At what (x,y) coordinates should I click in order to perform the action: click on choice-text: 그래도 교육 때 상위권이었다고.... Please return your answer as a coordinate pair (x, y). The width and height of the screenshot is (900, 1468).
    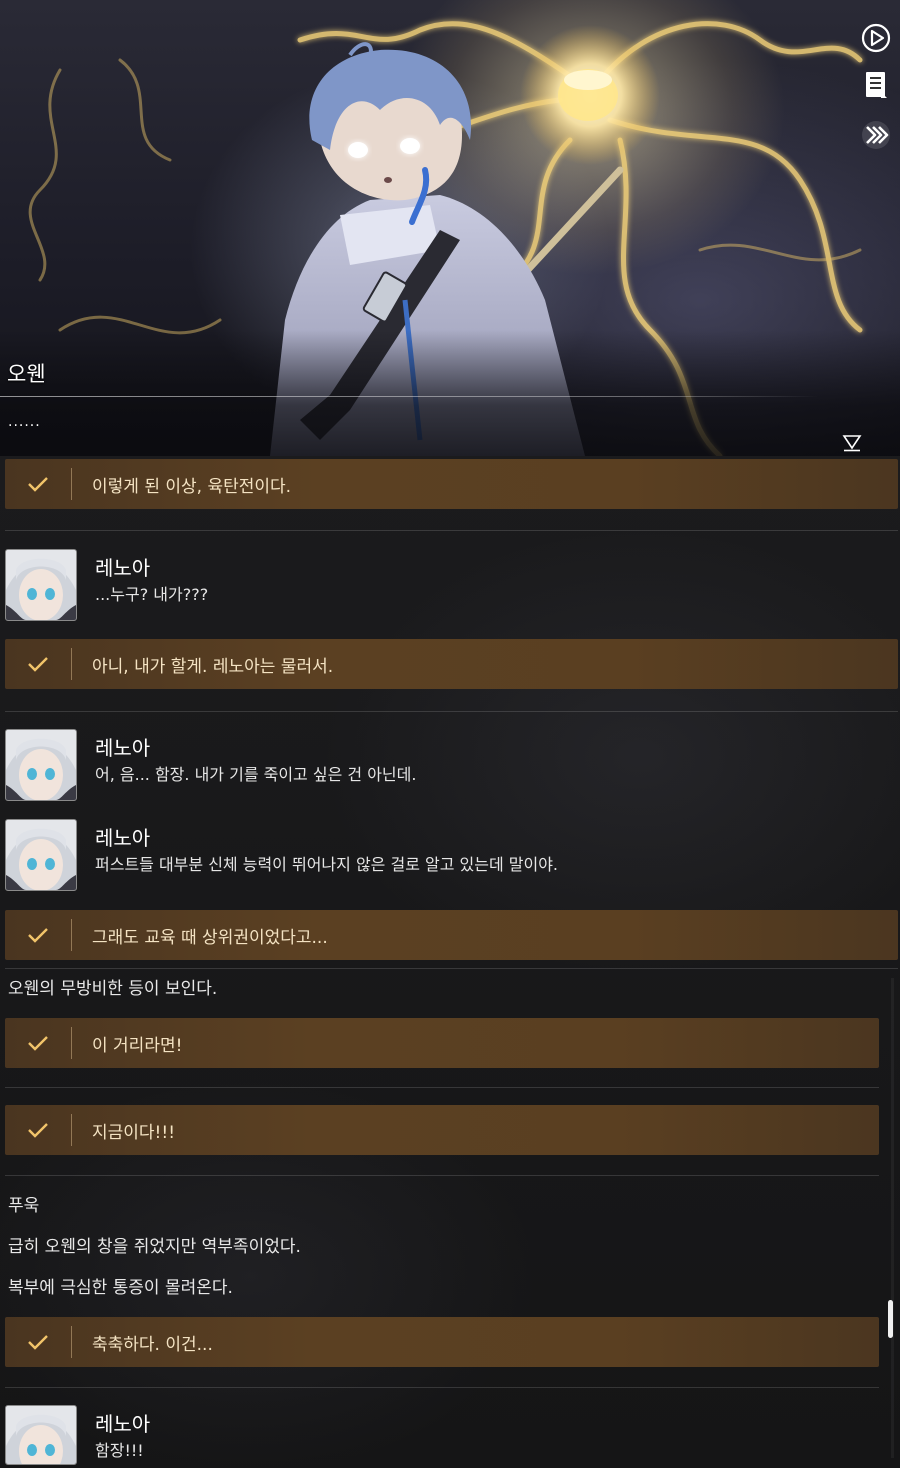
    Looking at the image, I should click on (210, 937).